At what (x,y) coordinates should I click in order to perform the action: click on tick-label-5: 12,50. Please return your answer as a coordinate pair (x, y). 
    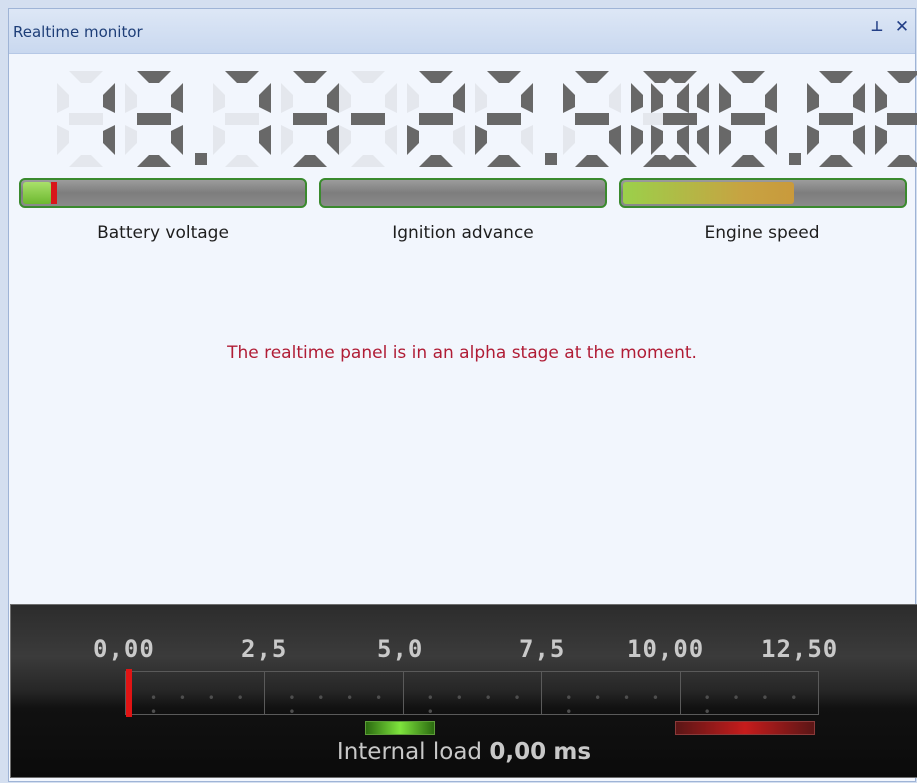
    Looking at the image, I should click on (800, 649).